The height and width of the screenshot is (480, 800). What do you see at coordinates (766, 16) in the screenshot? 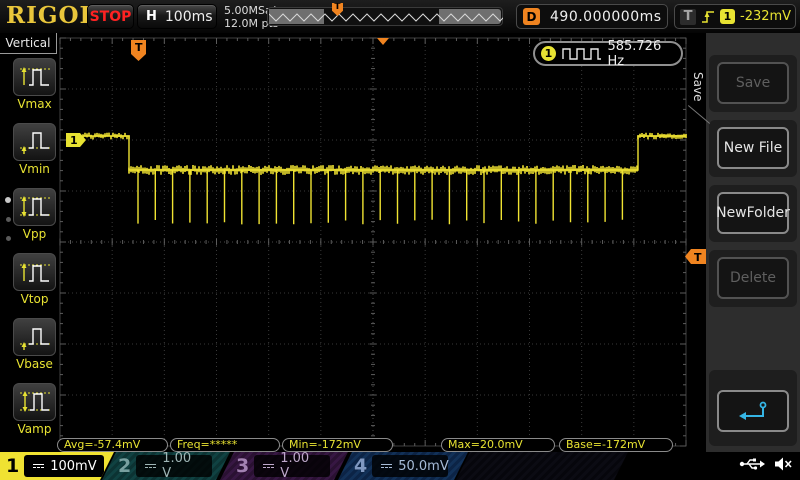
I see `trigger-level-value: -232mV` at bounding box center [766, 16].